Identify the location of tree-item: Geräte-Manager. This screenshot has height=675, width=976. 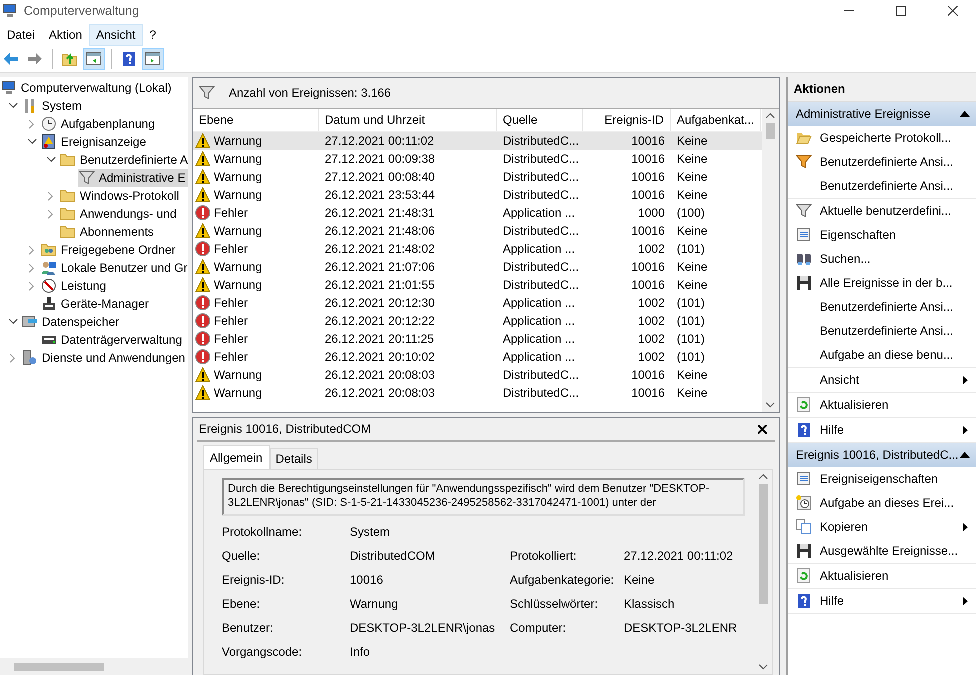
(96, 304).